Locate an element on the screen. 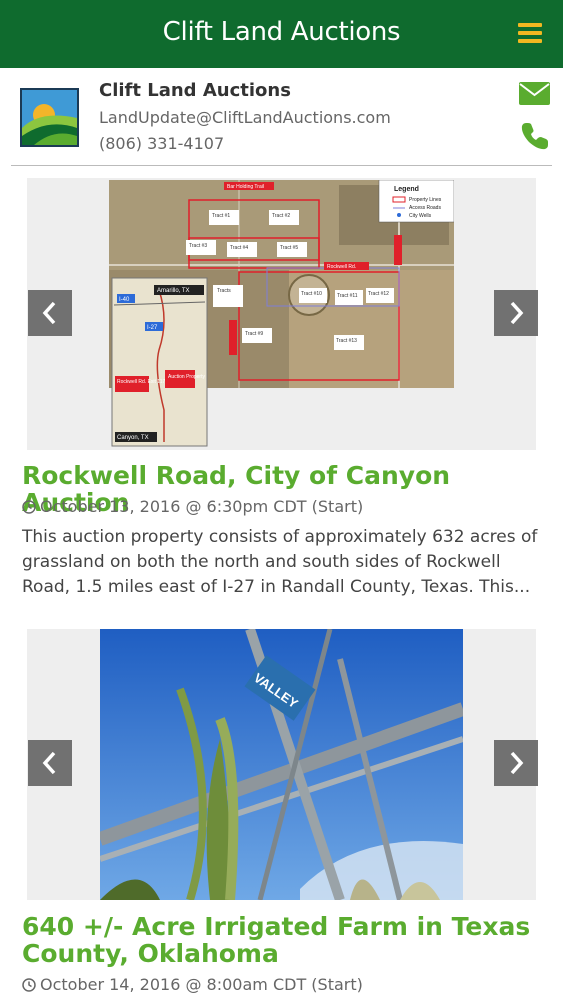 The height and width of the screenshot is (1000, 563). svg-text: I-40 is located at coordinates (124, 300).